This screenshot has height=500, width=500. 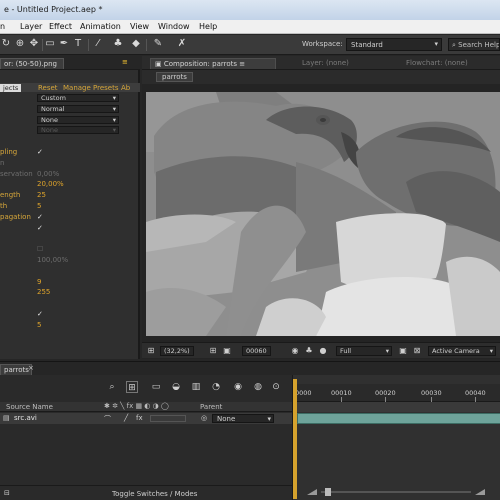 What do you see at coordinates (132, 387) in the screenshot?
I see `comp-mini-flowchart-icon: ⊞` at bounding box center [132, 387].